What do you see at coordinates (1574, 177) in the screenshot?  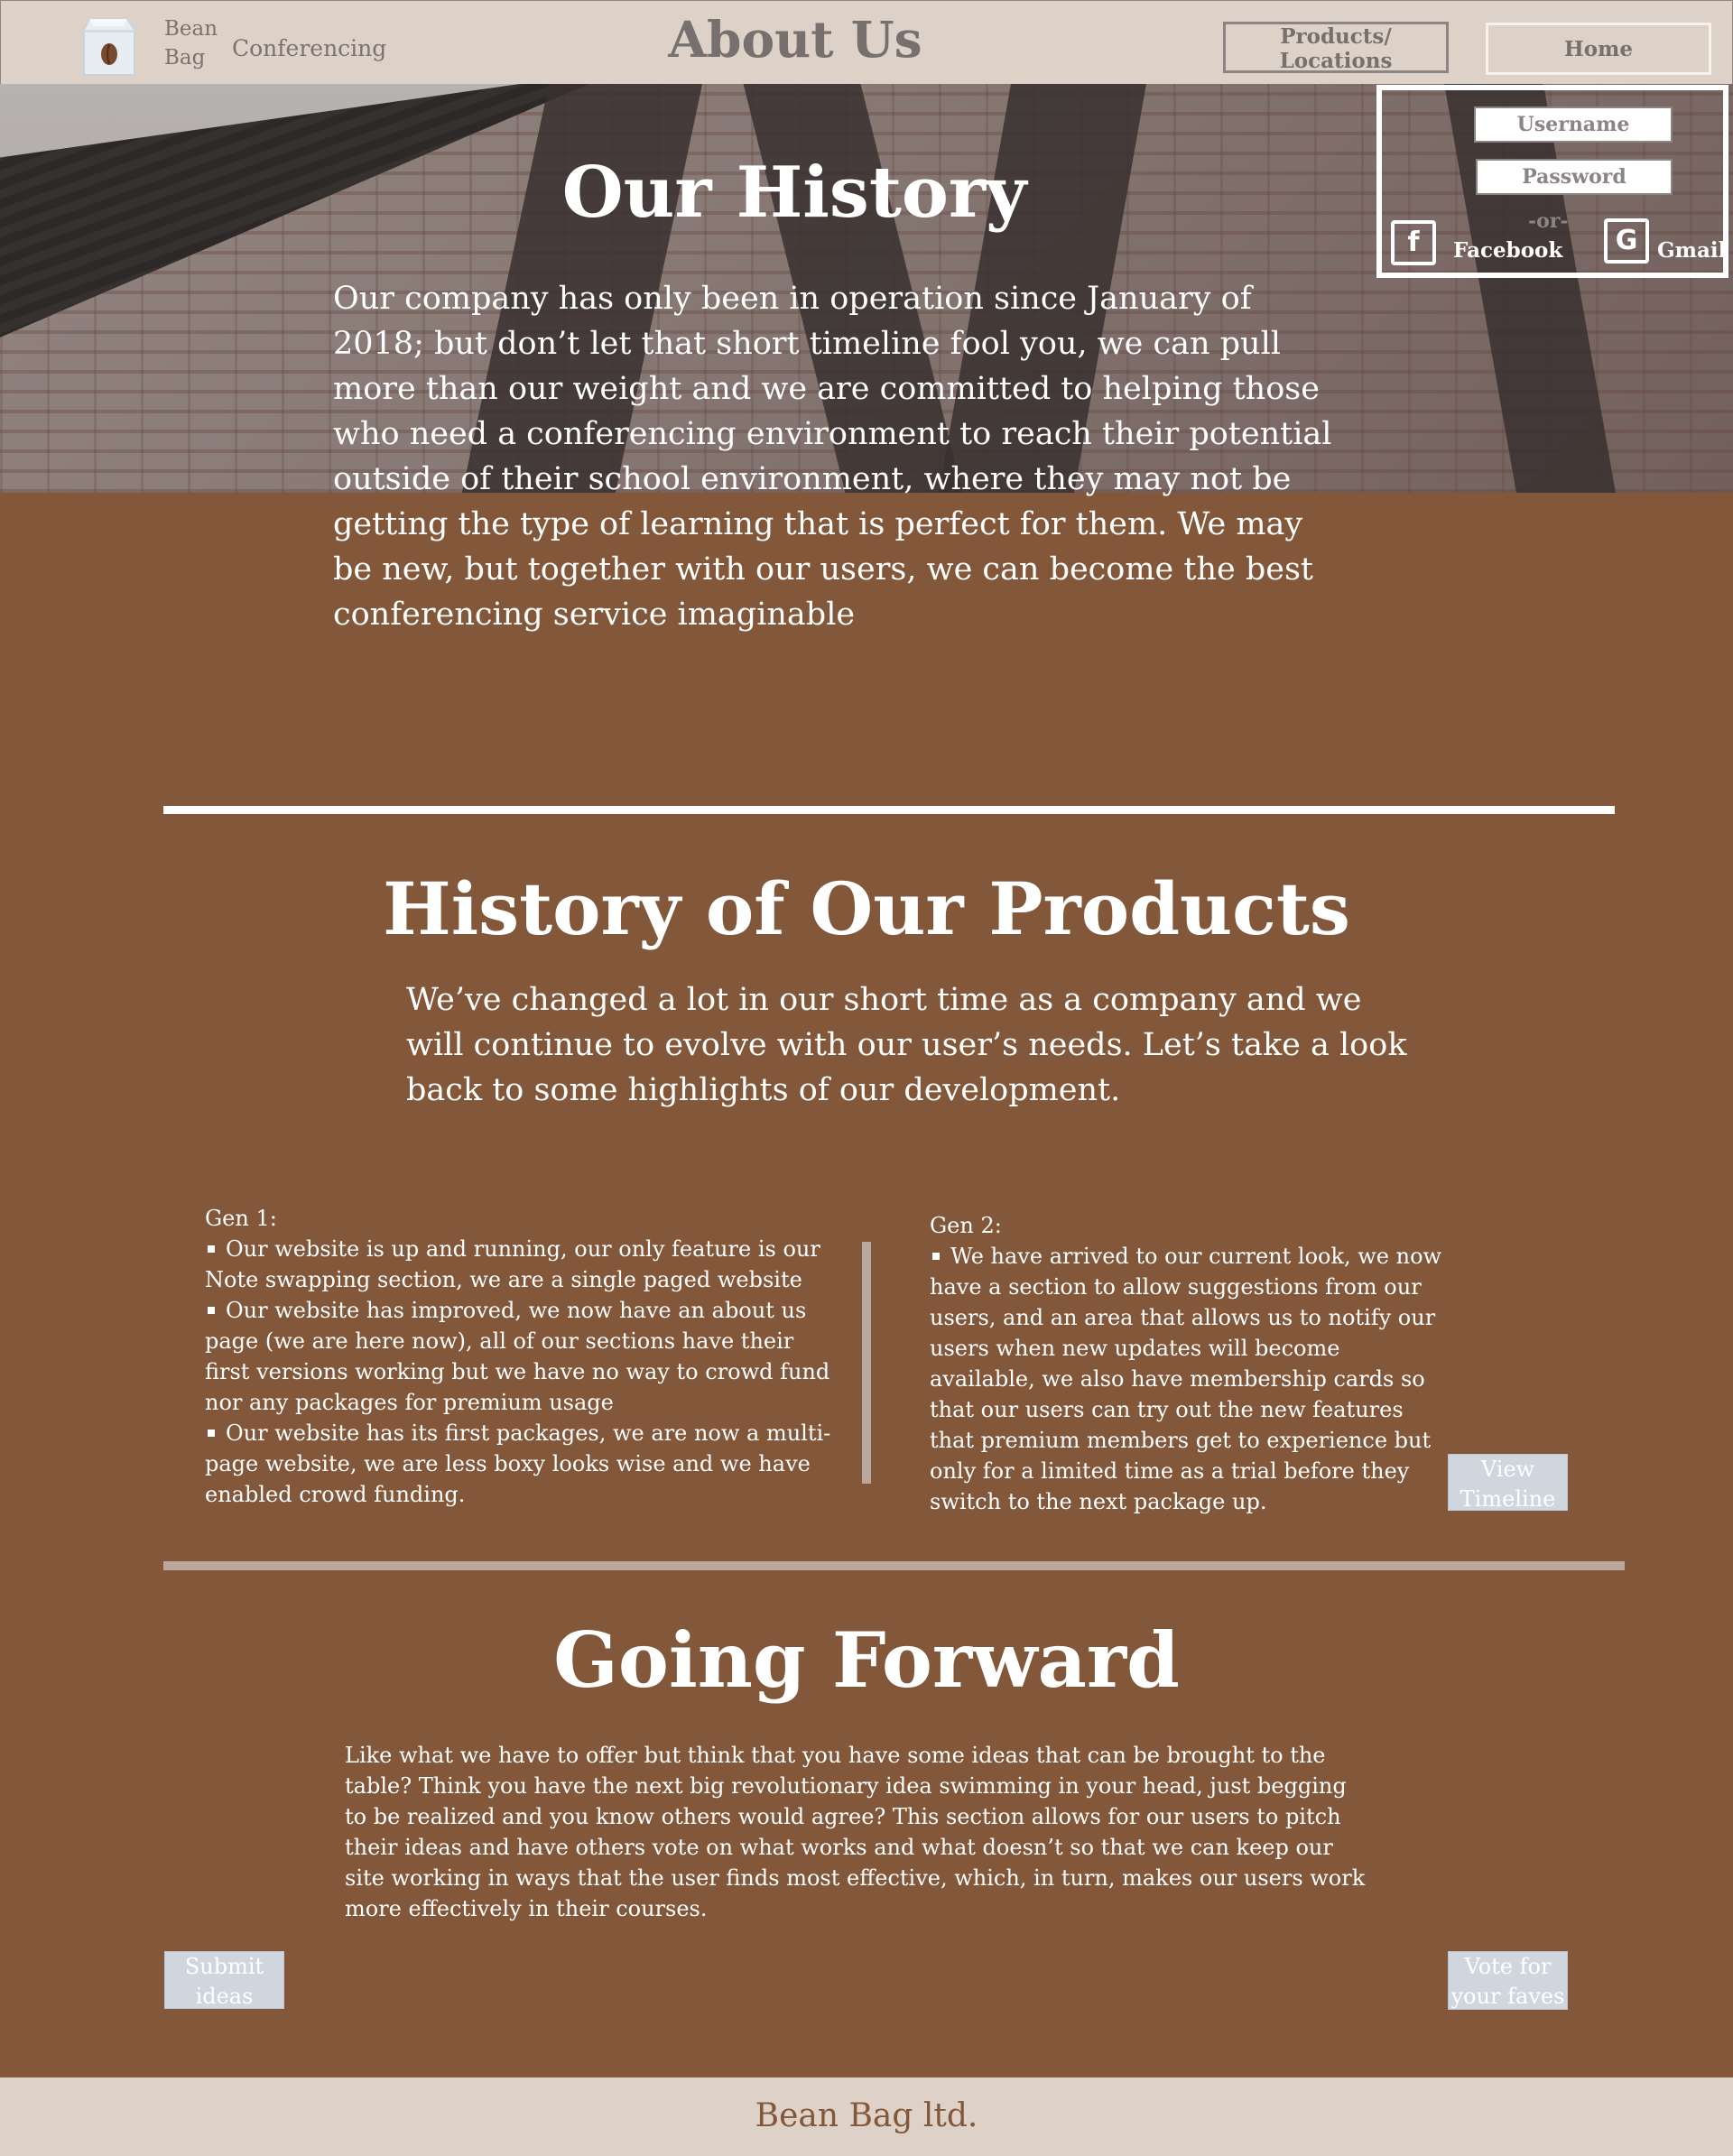 I see `password-input` at bounding box center [1574, 177].